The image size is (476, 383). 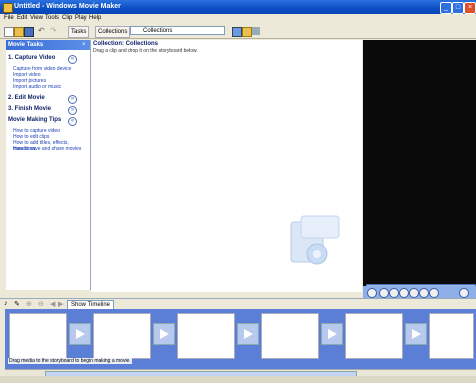 What do you see at coordinates (29, 32) in the screenshot?
I see `save-project-icon` at bounding box center [29, 32].